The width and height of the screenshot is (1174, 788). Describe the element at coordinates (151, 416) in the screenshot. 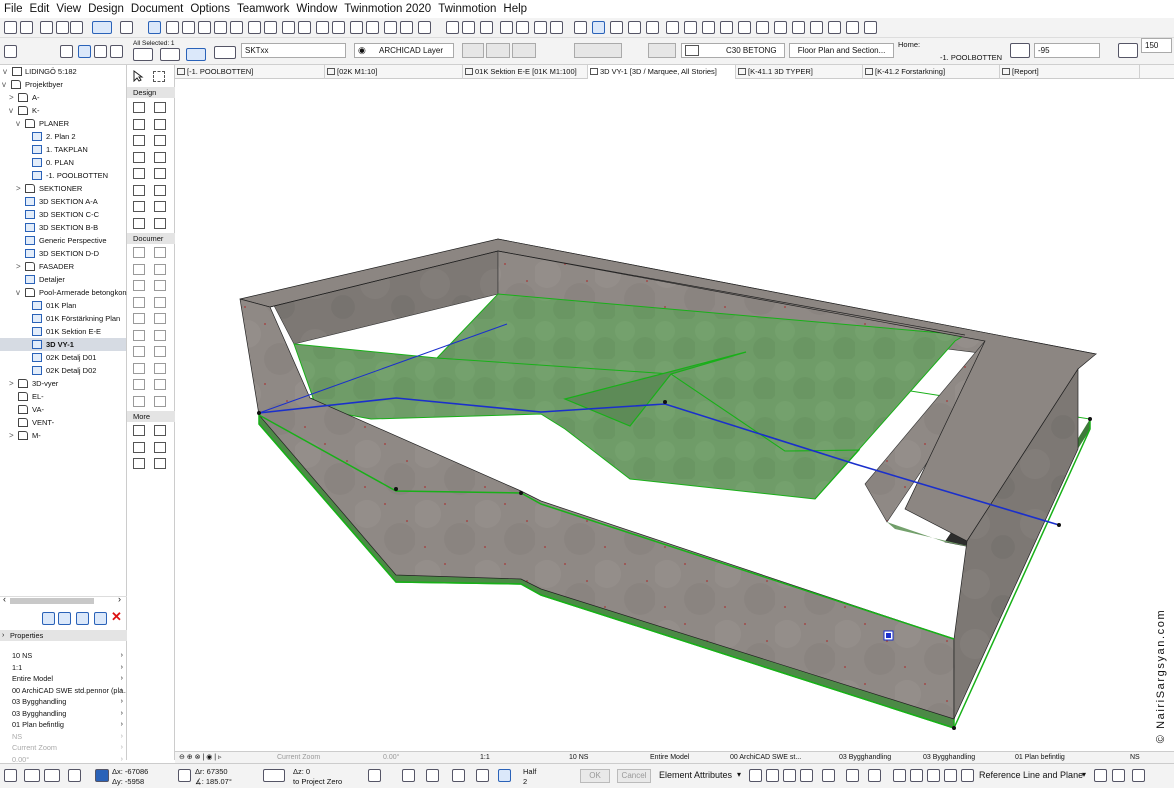

I see `more-section-header: More` at that location.